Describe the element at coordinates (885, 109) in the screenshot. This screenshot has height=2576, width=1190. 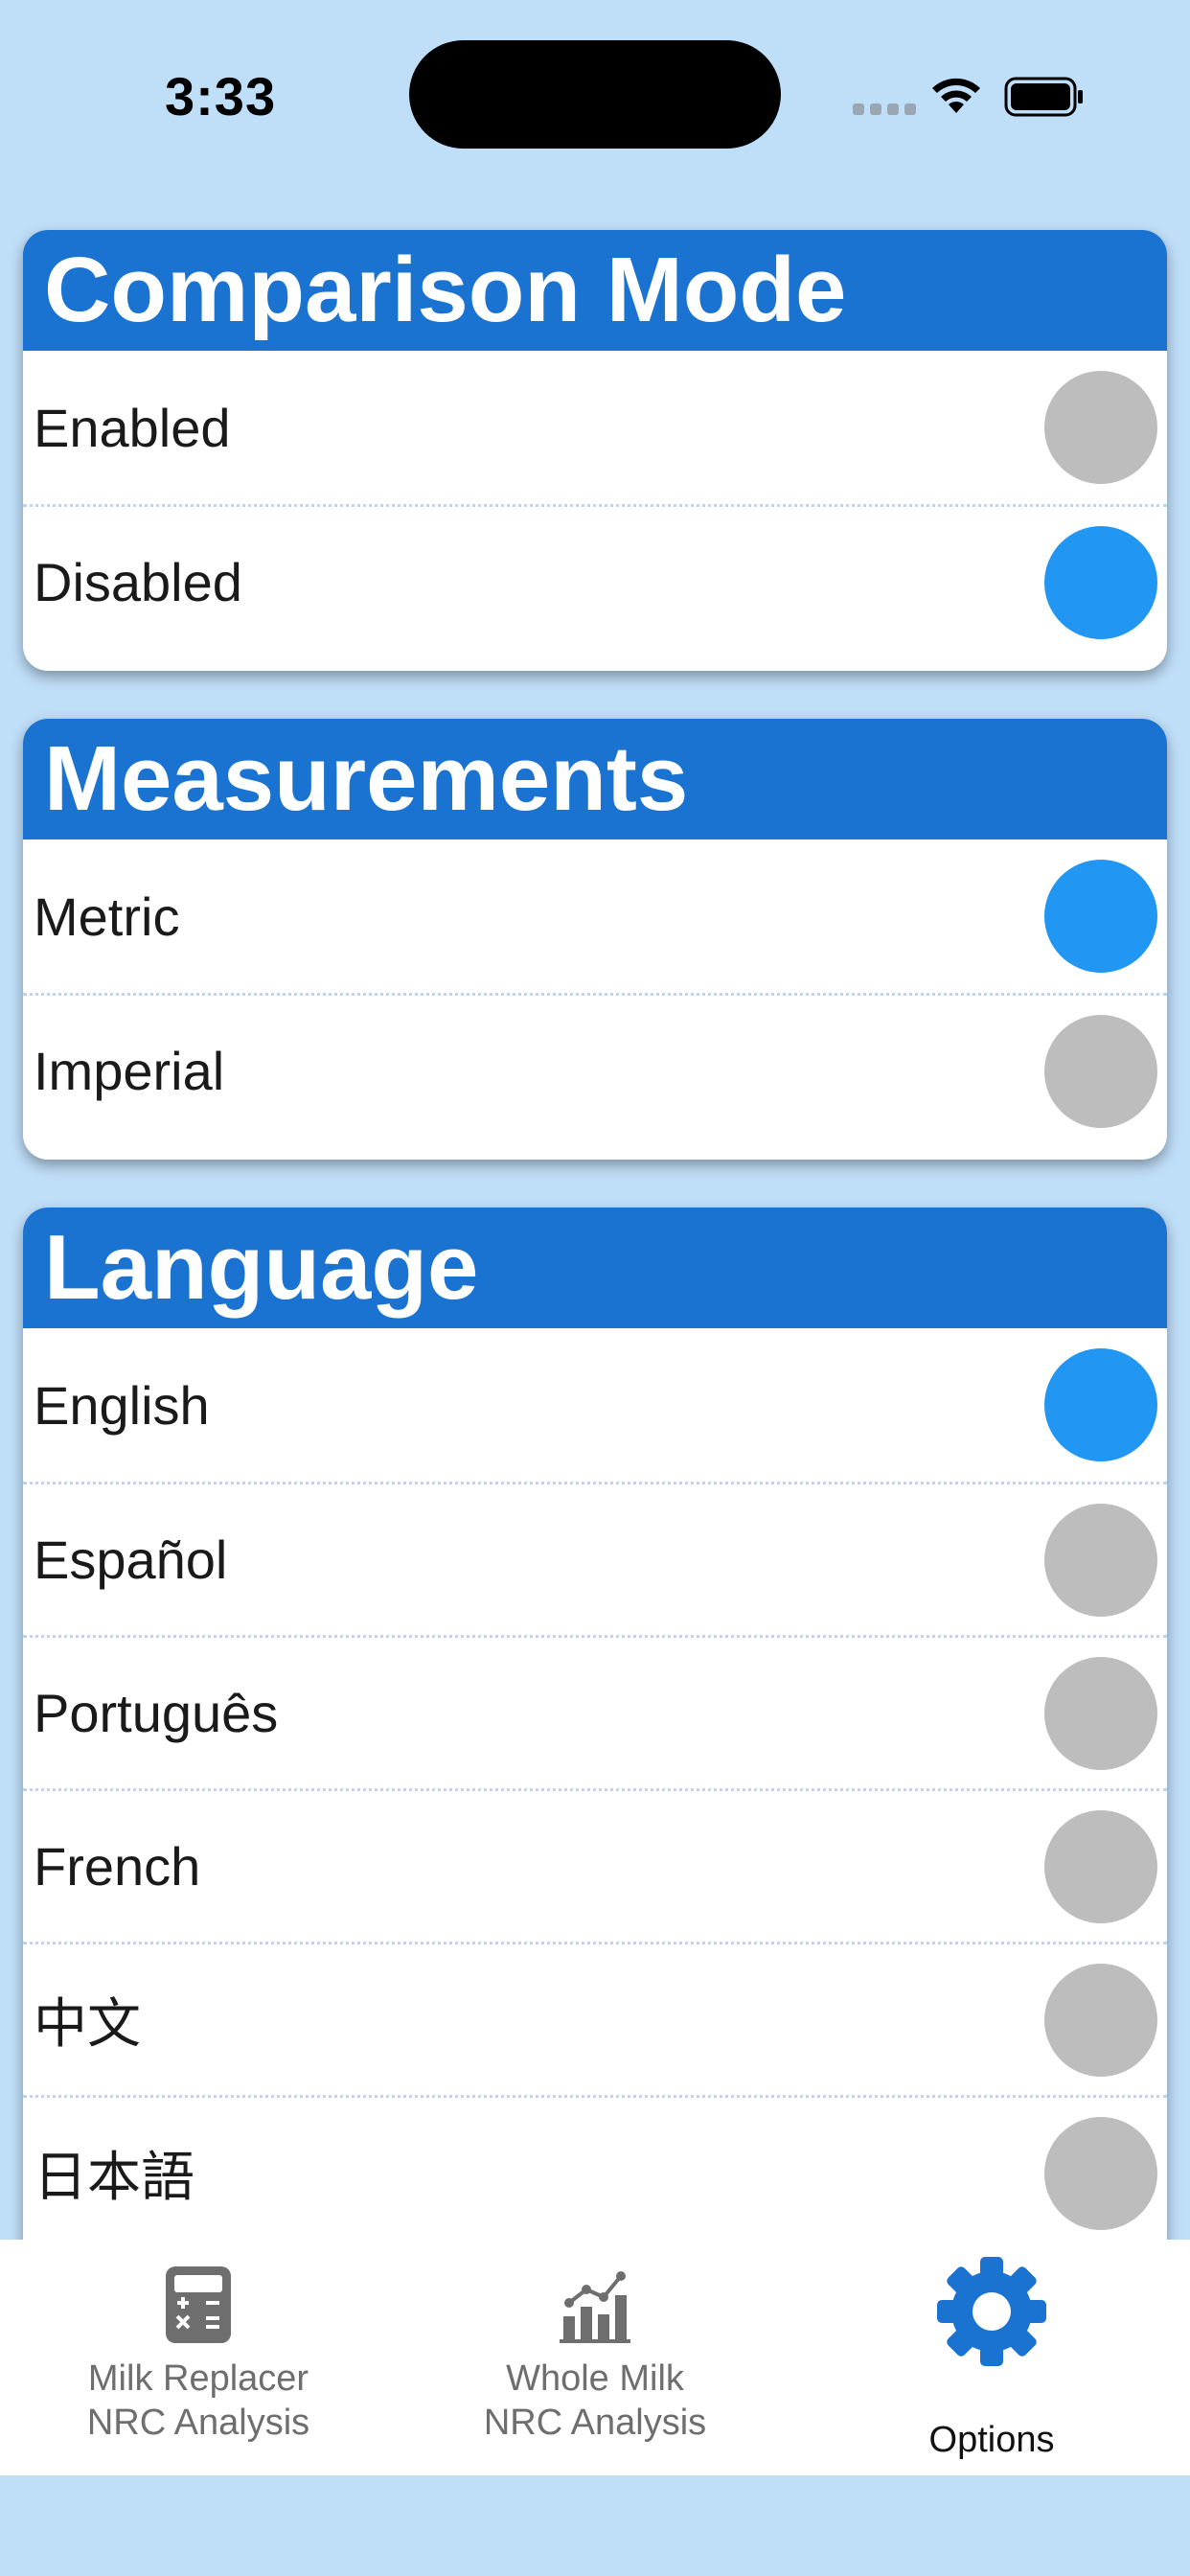
I see `cellular-signal-icon` at that location.